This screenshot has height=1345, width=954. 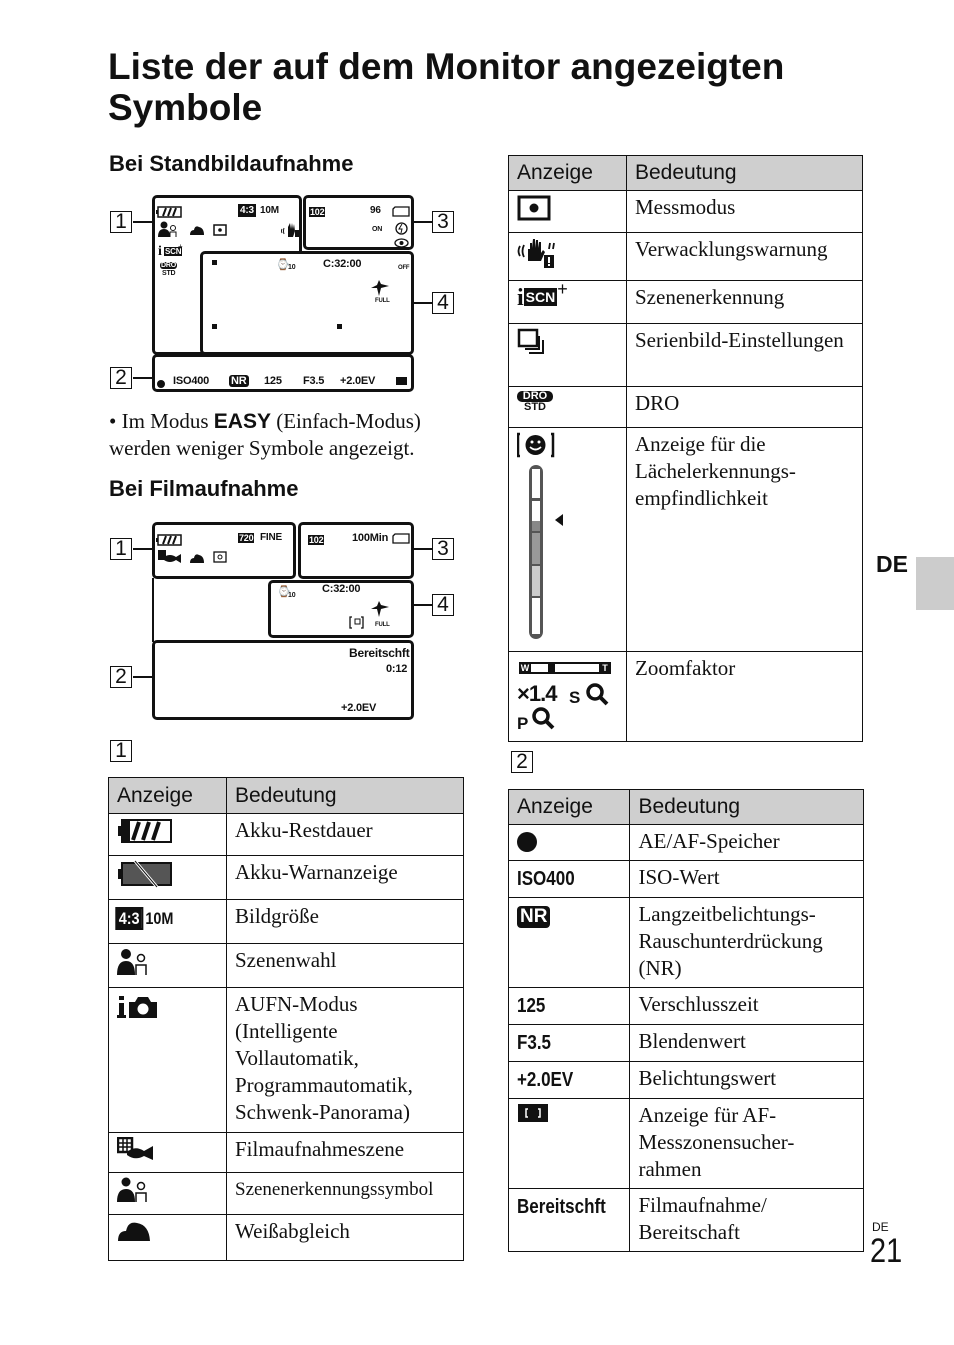 What do you see at coordinates (345, 834) in the screenshot?
I see `meaning: Akku-Restdauer` at bounding box center [345, 834].